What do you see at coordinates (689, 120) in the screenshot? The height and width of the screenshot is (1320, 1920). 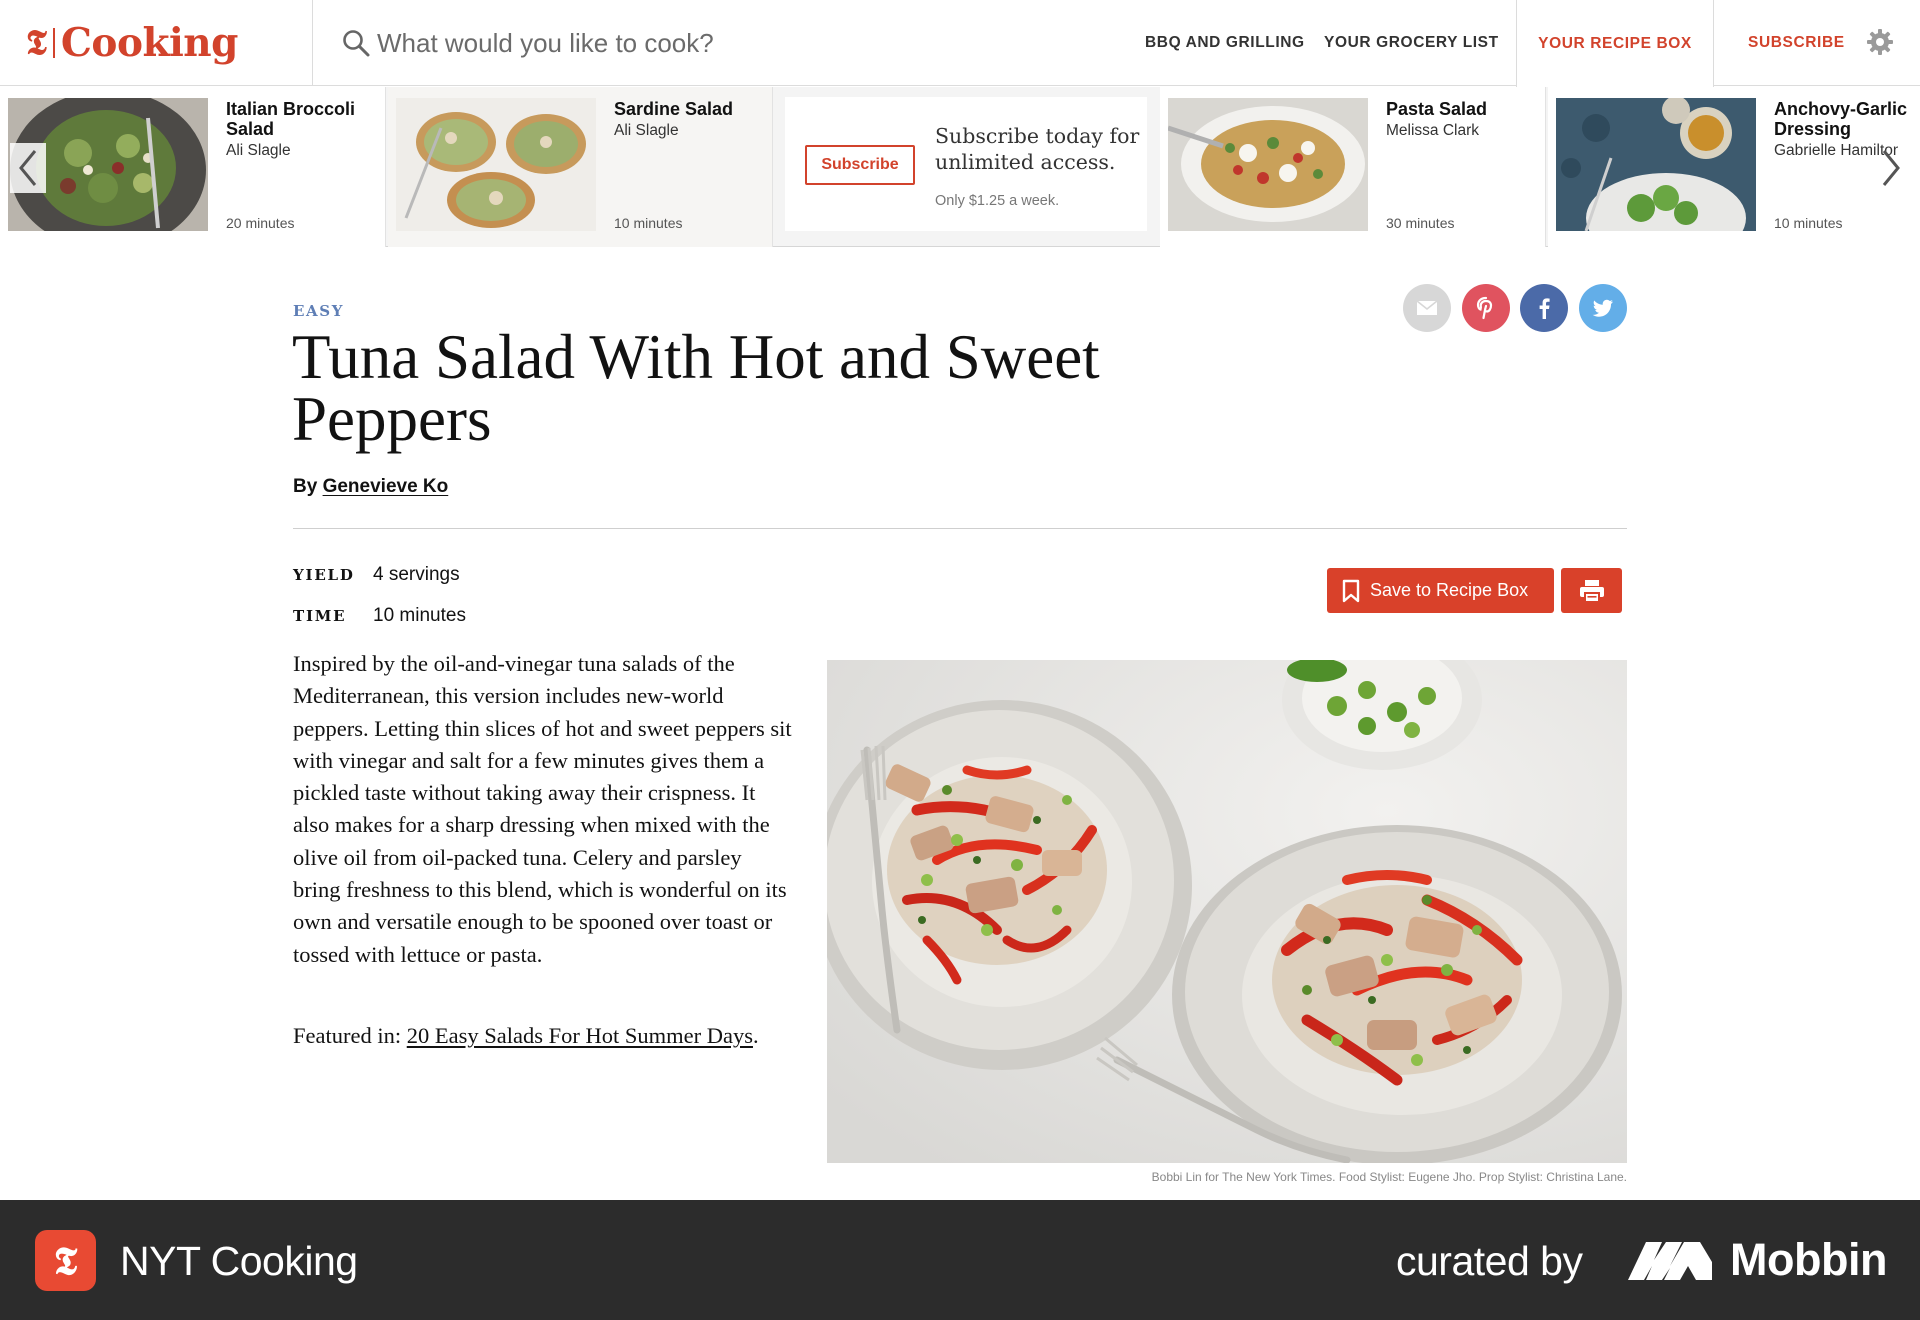 I see `card-title: Sardine Salad Ali Slagle` at bounding box center [689, 120].